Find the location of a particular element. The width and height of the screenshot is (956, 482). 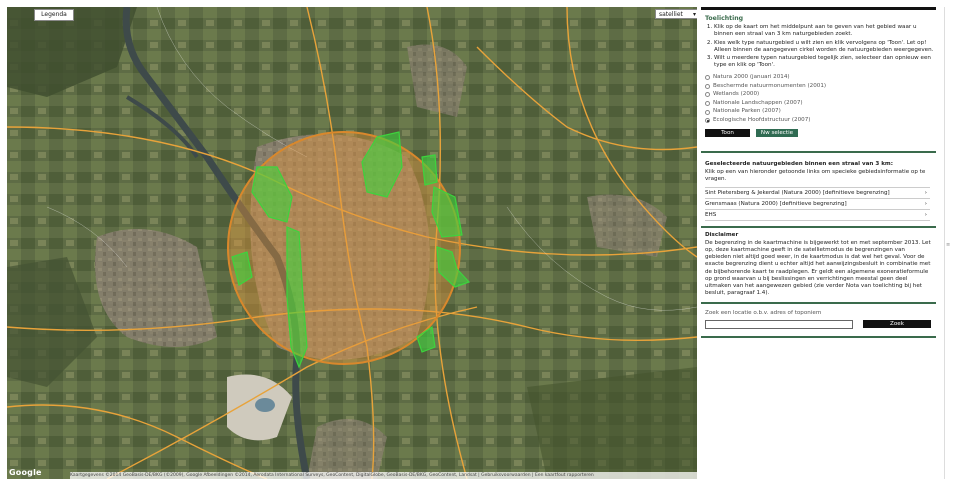

sidebar-title: Toelichting is located at coordinates (724, 18).